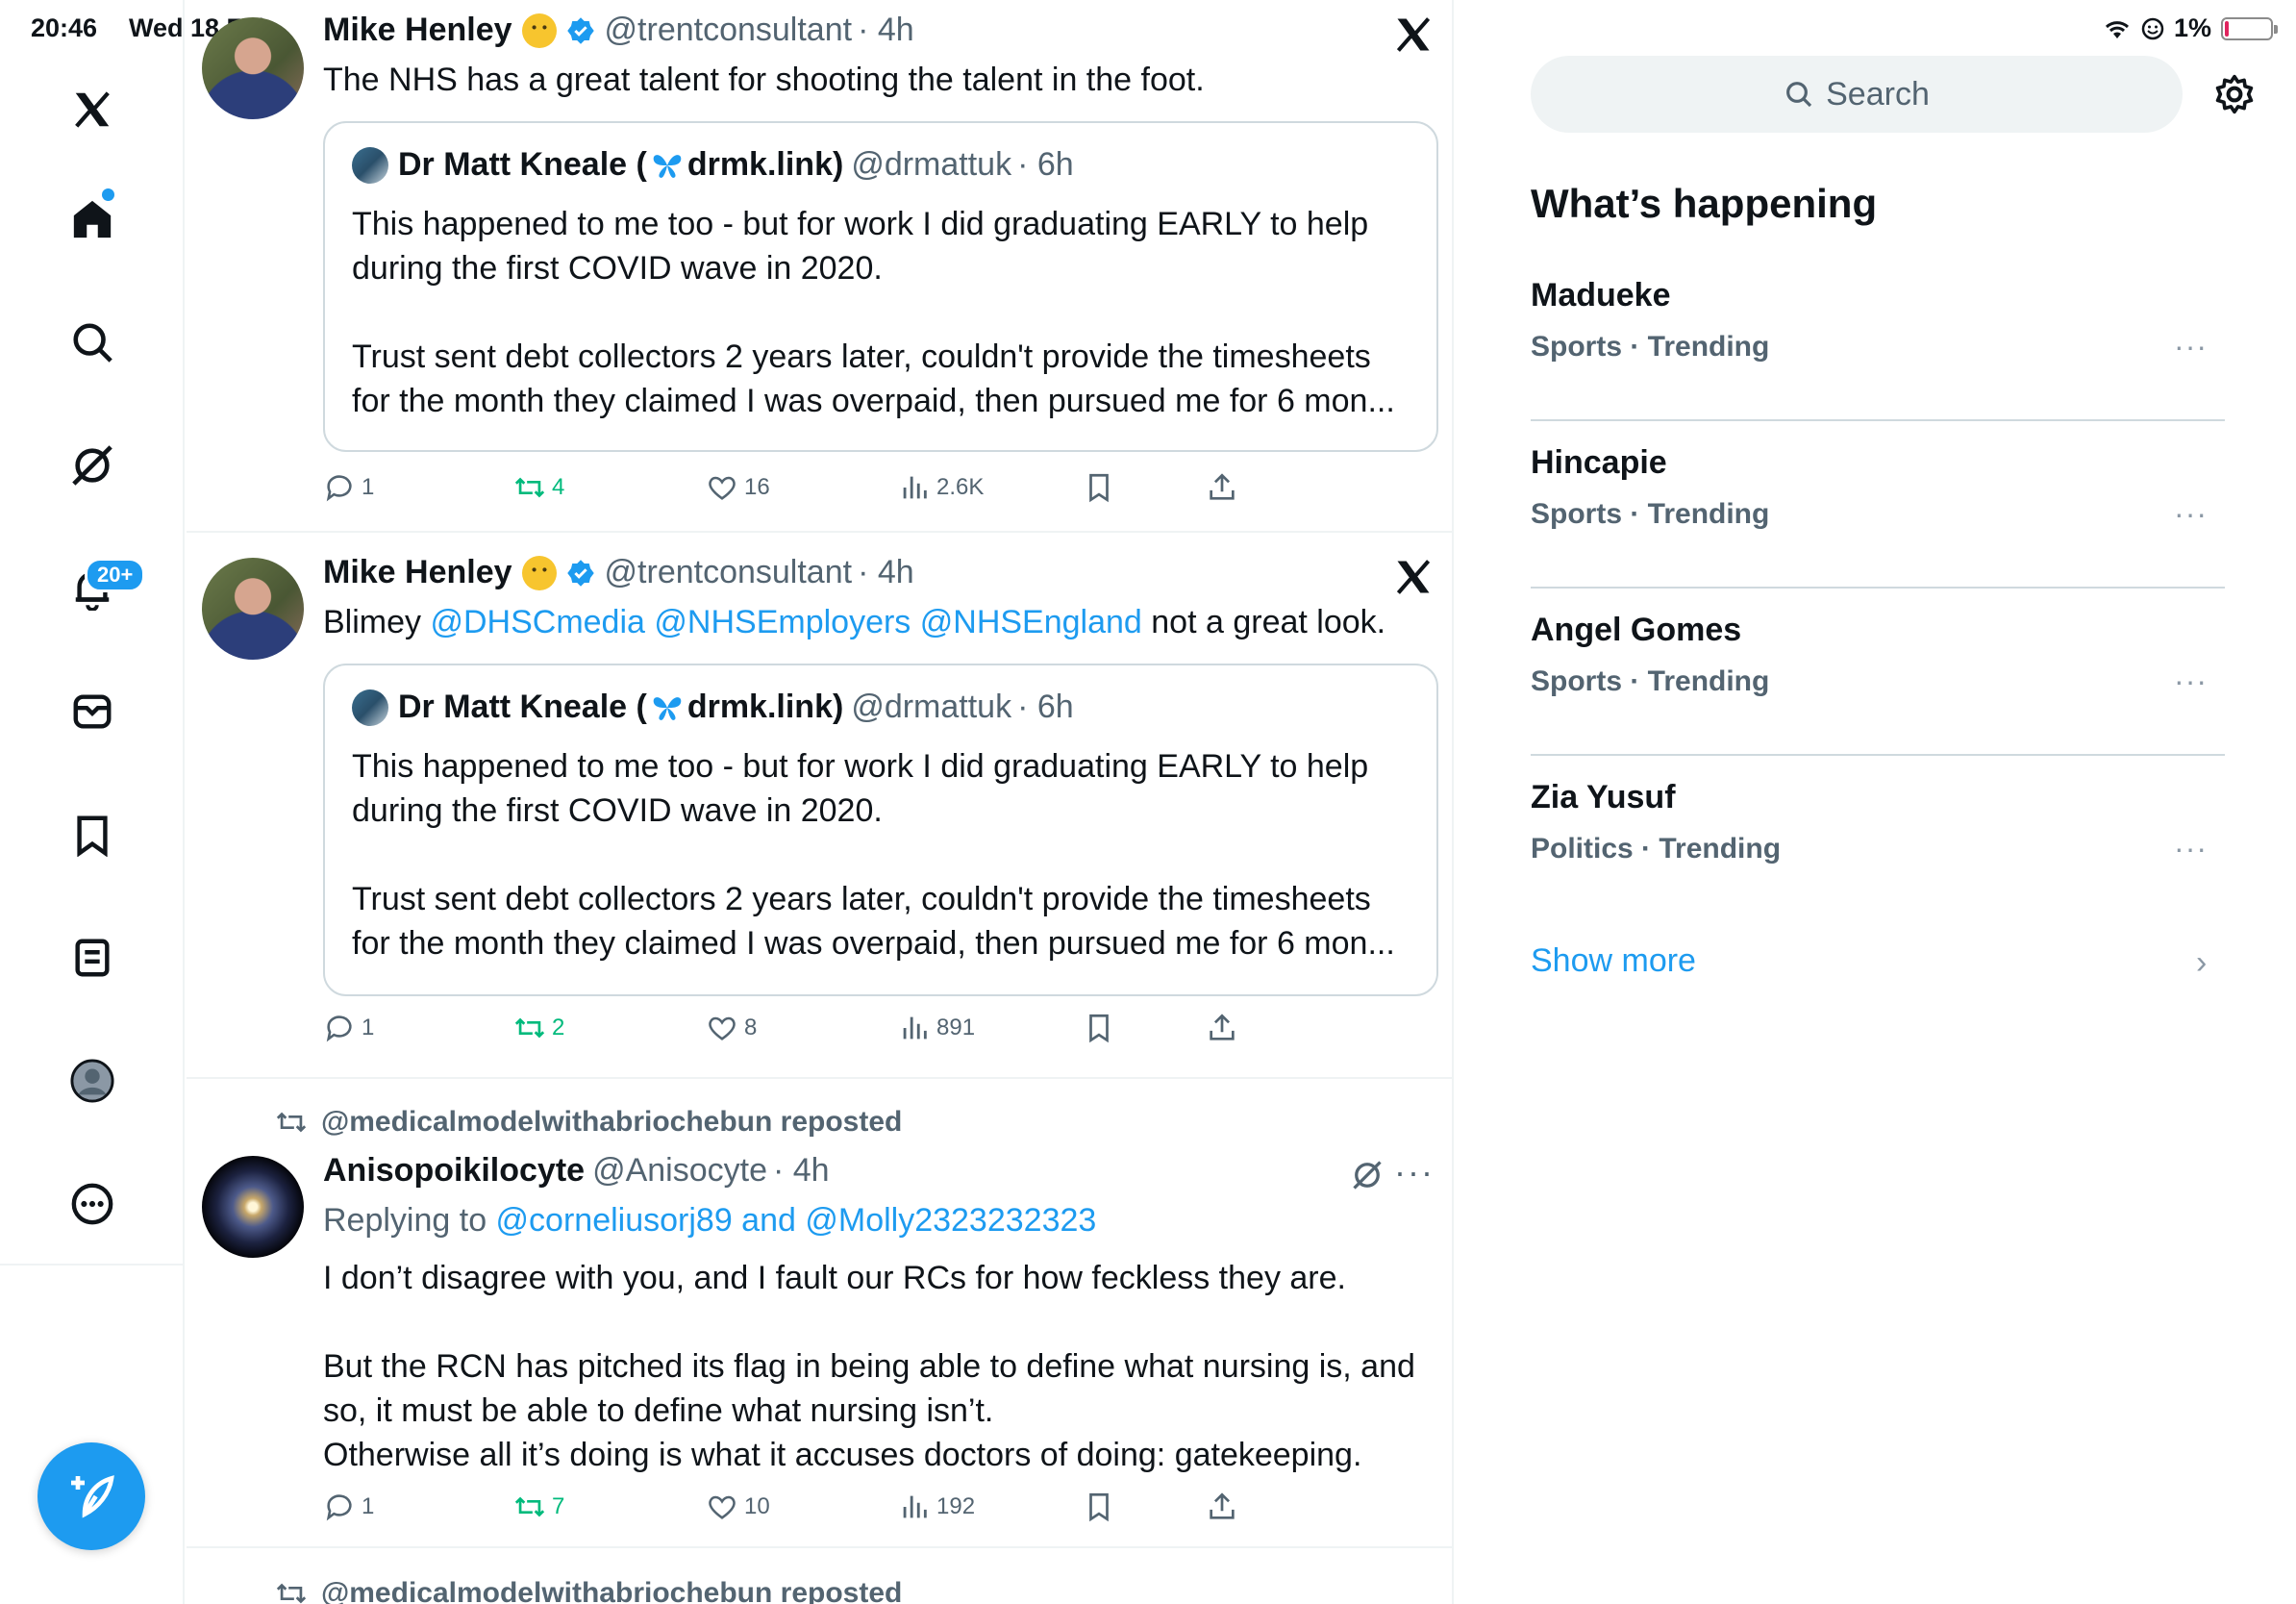  Describe the element at coordinates (738, 487) in the screenshot. I see `like-button: 16` at that location.